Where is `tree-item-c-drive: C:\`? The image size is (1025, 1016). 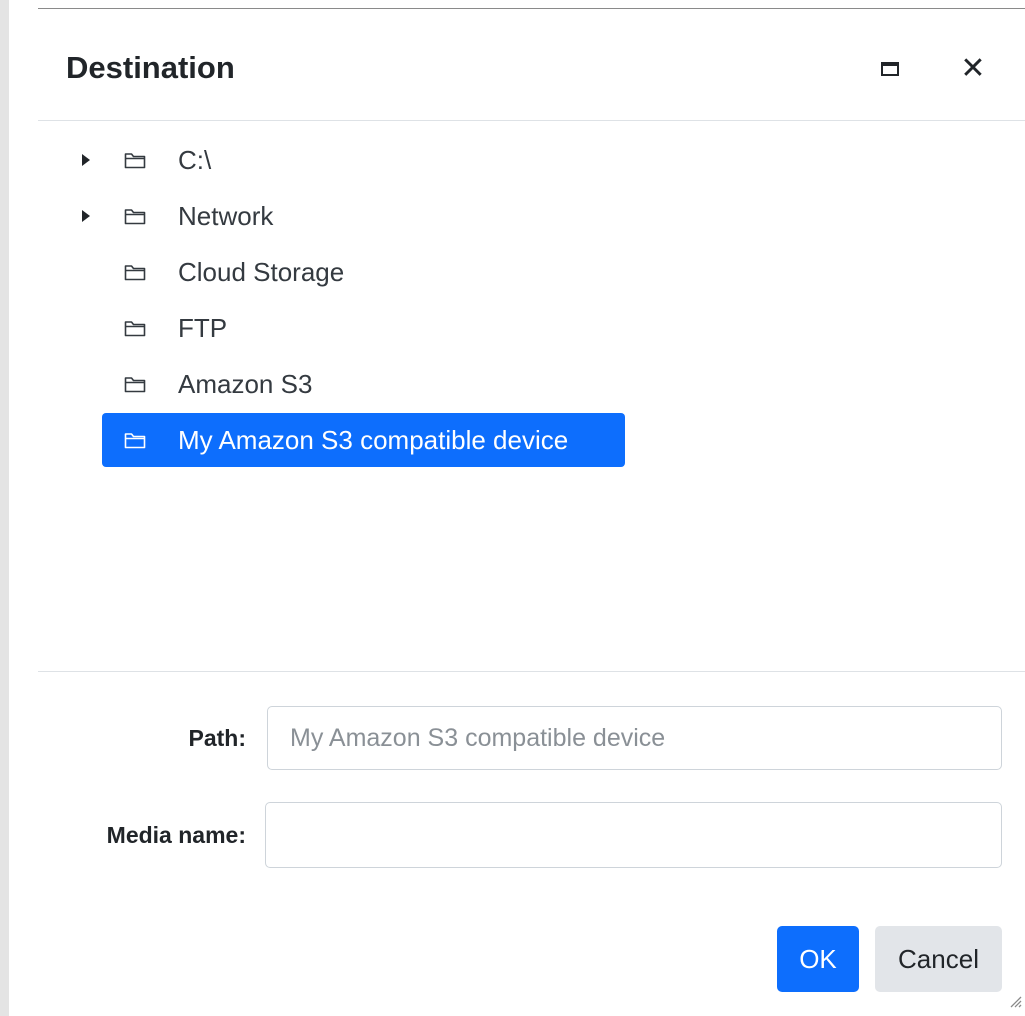
tree-item-c-drive: C:\ is located at coordinates (242, 160).